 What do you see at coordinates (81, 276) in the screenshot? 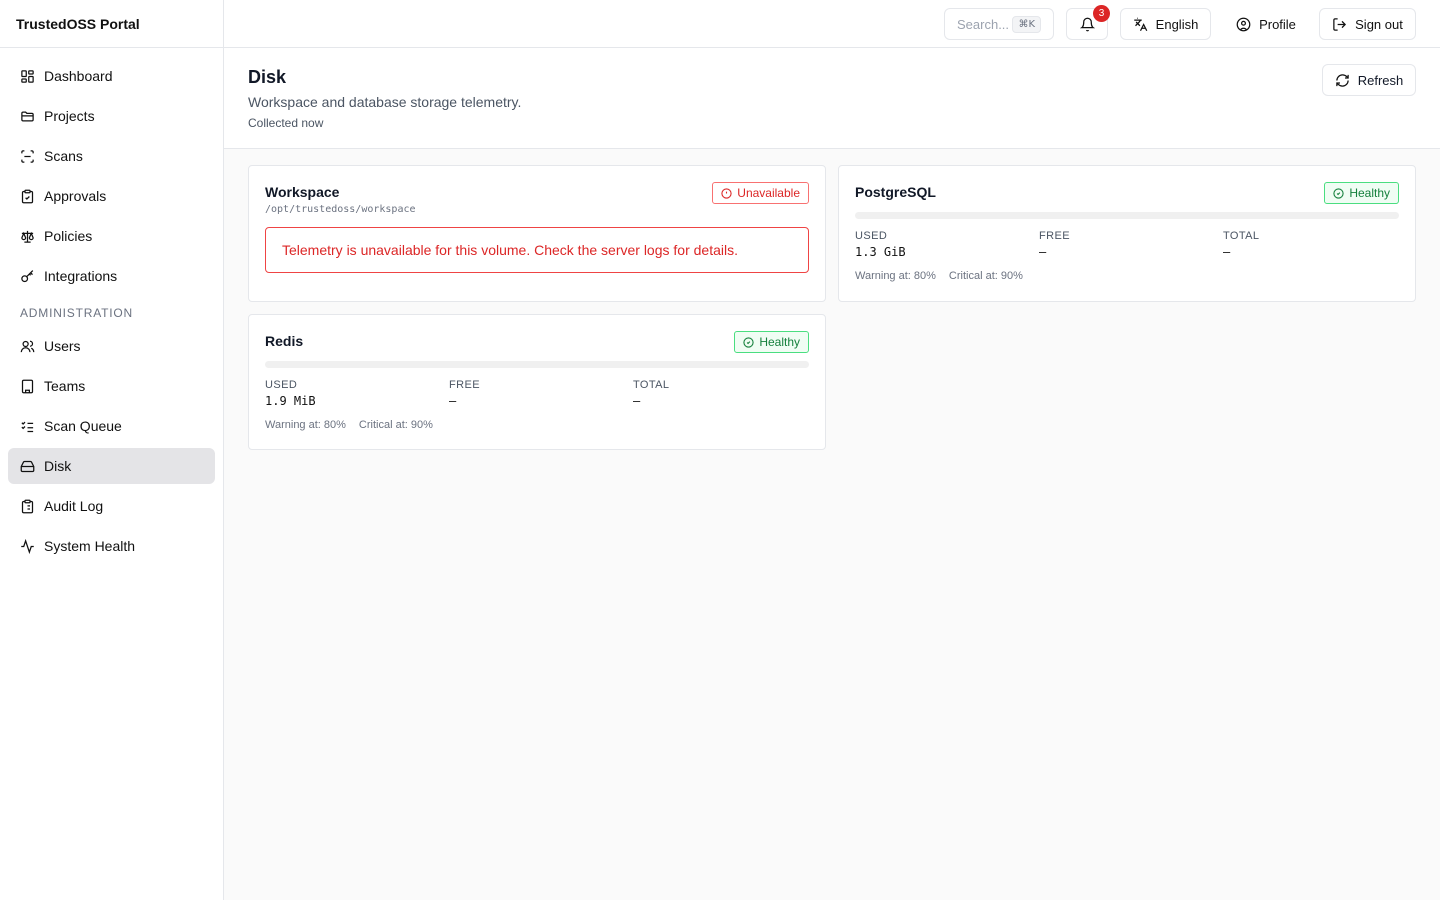
I see `sidebar-item-label: Integrations` at bounding box center [81, 276].